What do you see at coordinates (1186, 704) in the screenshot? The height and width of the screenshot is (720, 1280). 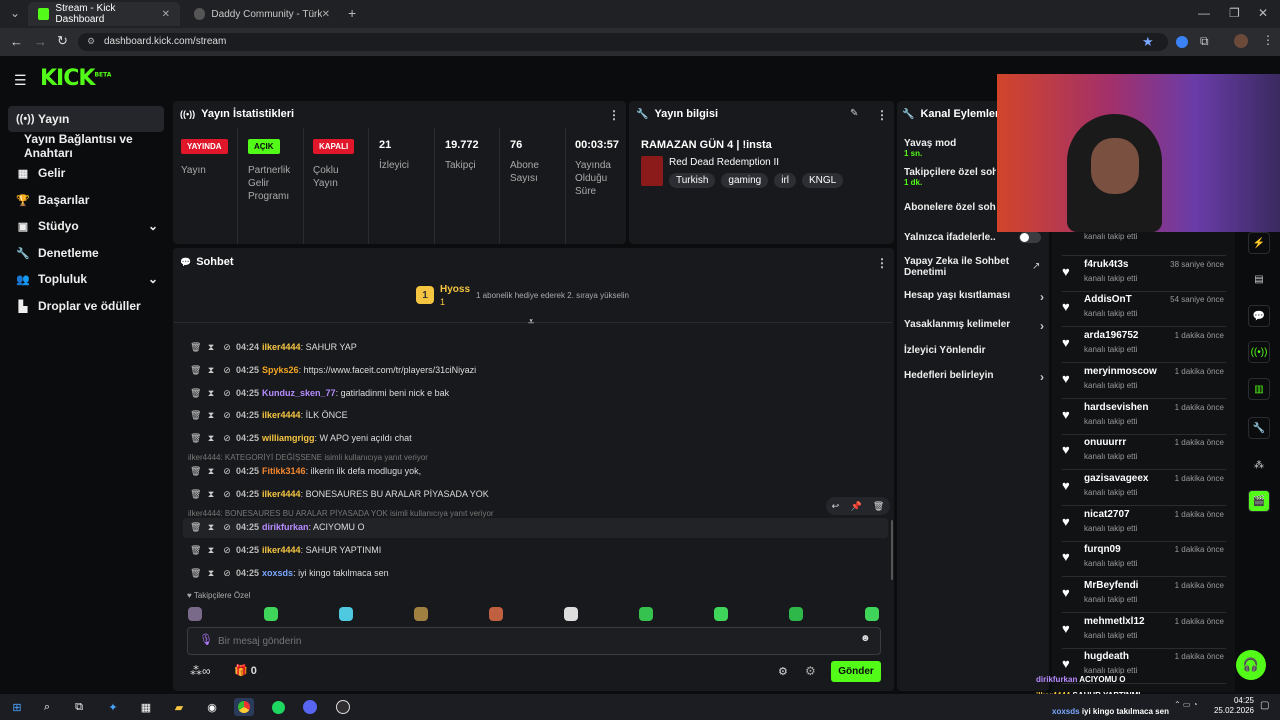 I see `system-tray-icons: ⌃ ▭ ◔` at bounding box center [1186, 704].